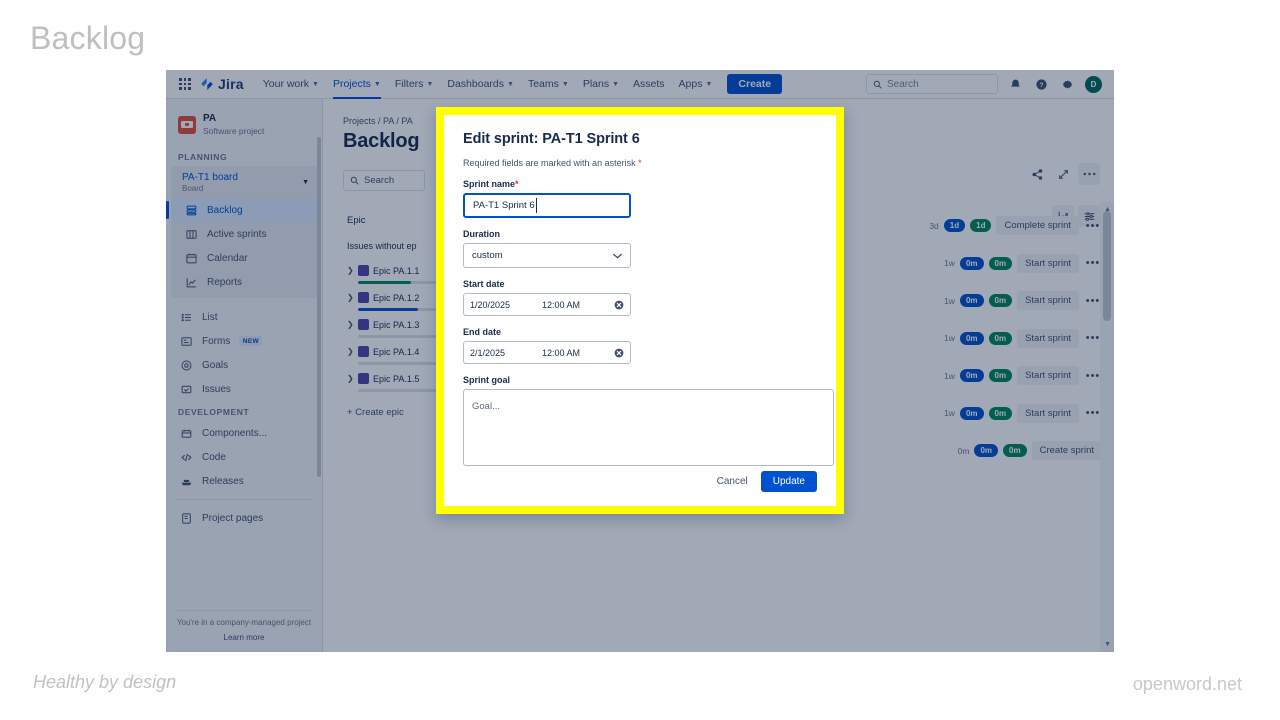  What do you see at coordinates (234, 130) in the screenshot?
I see `sidebar-project-type: Software project` at bounding box center [234, 130].